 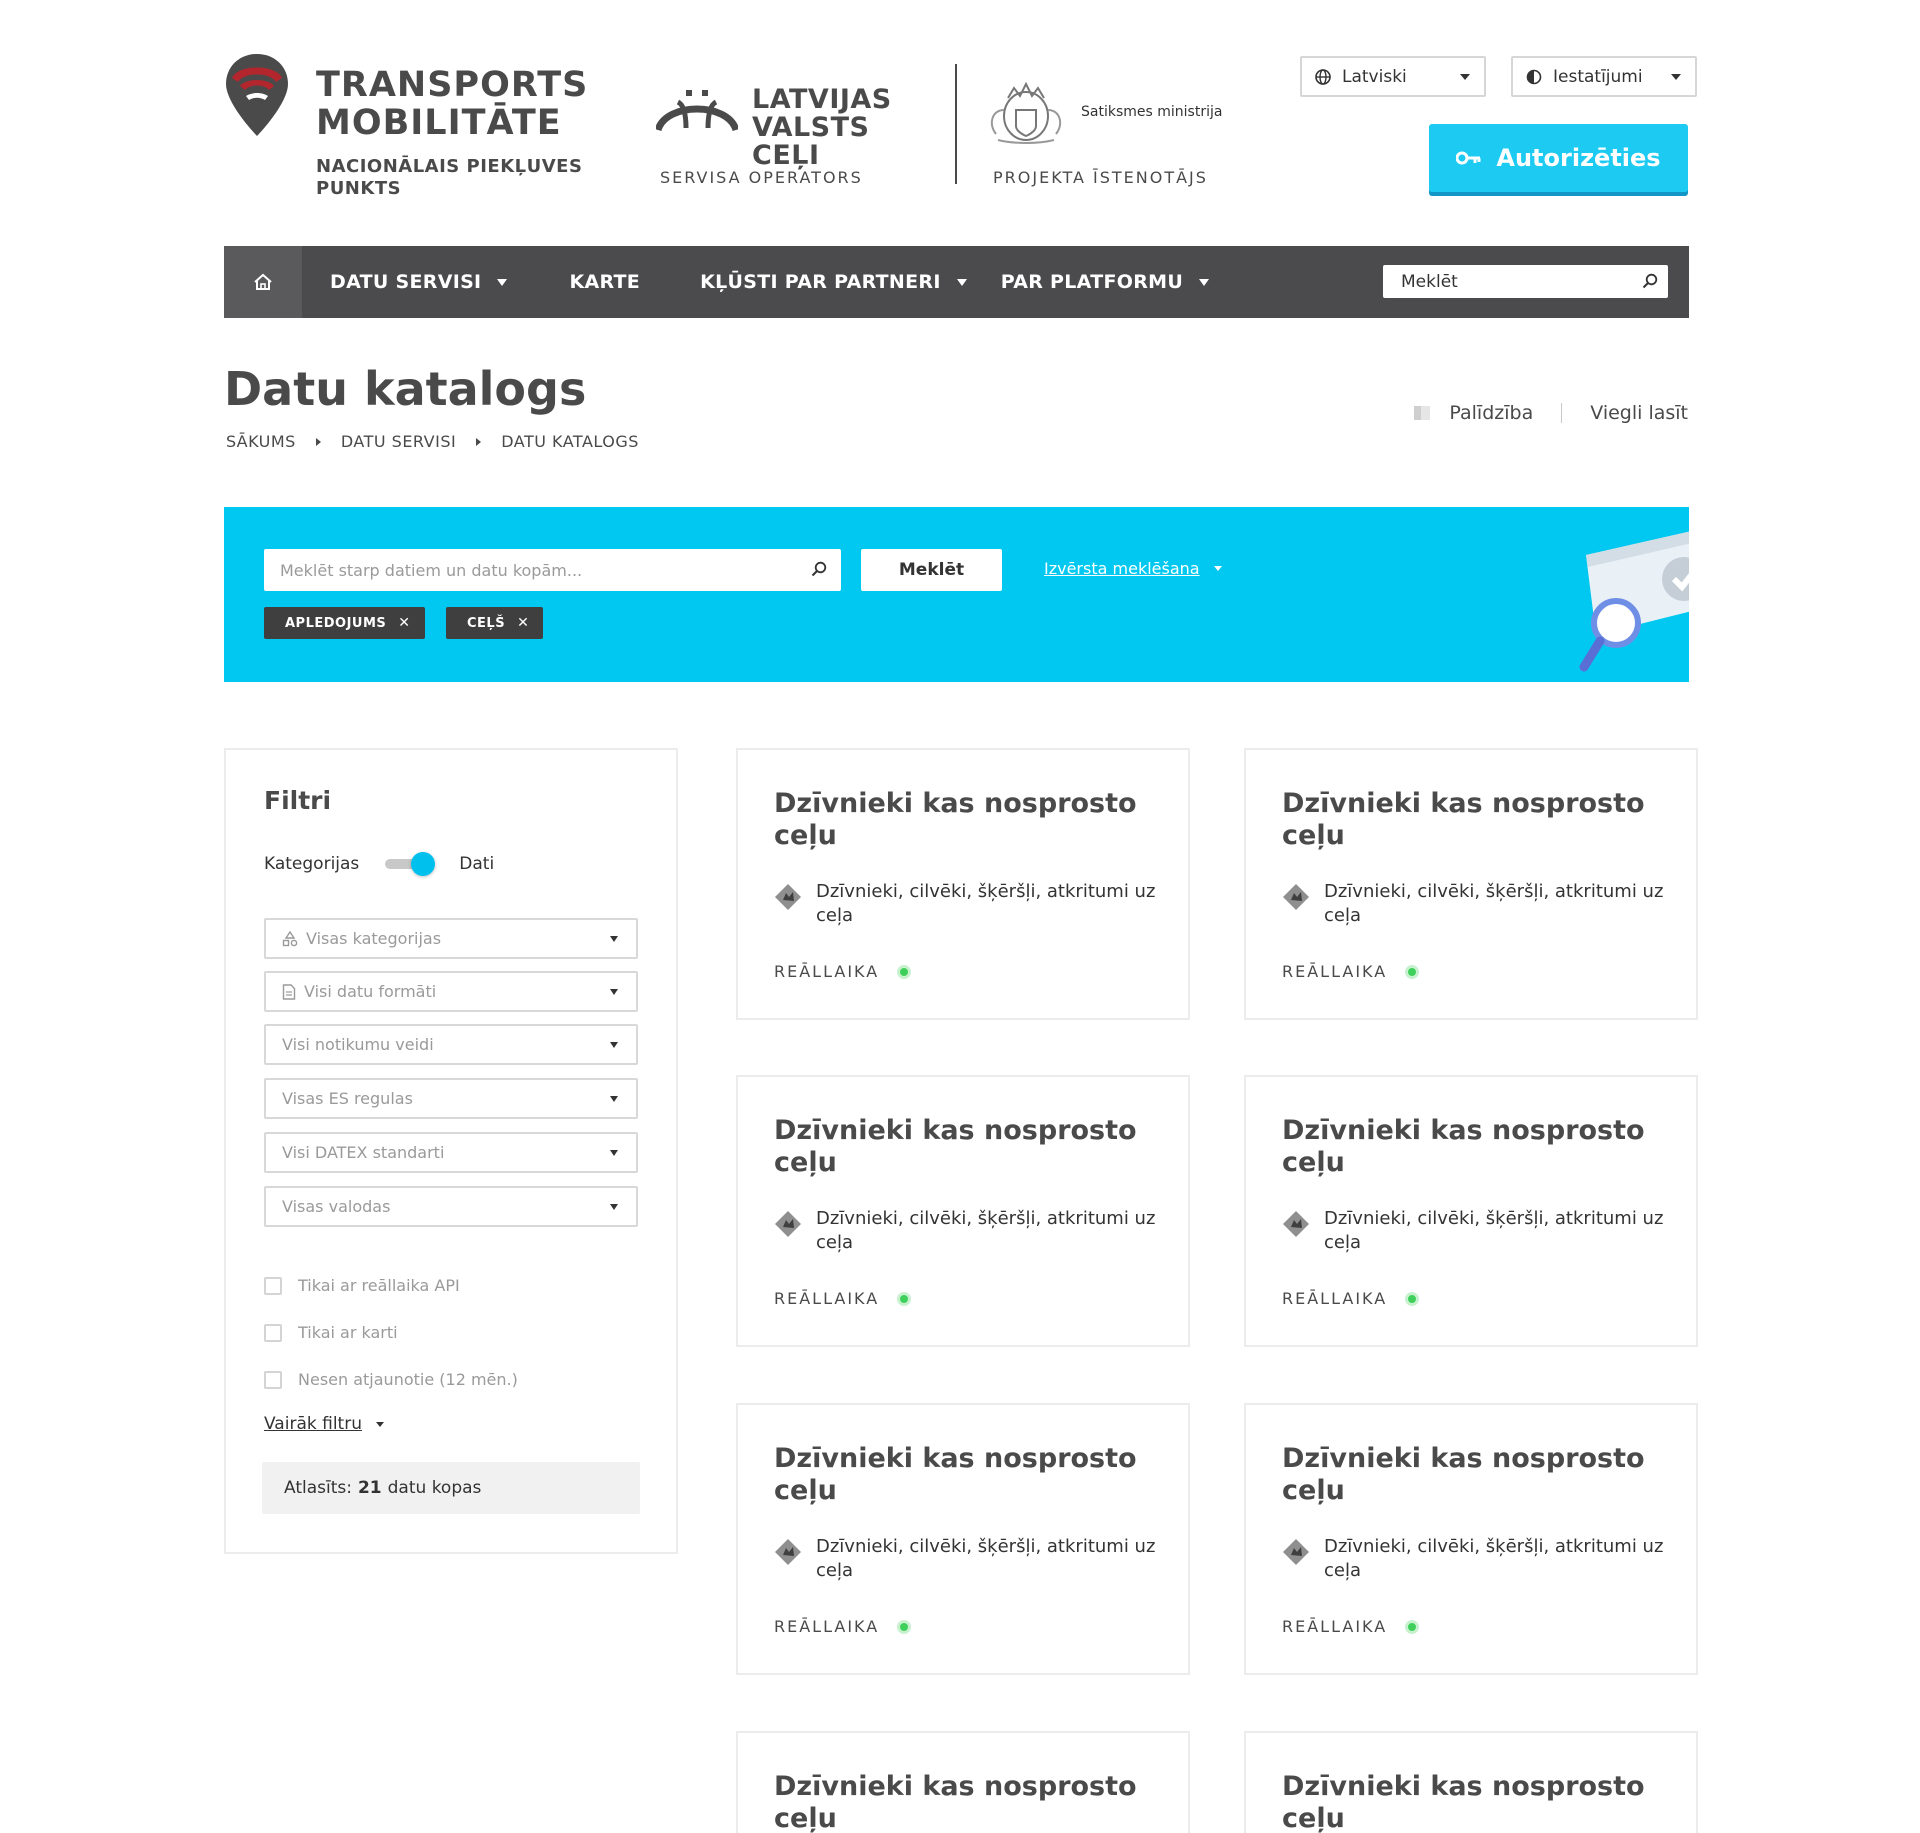 What do you see at coordinates (850, 282) in the screenshot?
I see `nav-item-become-partner: KĻŪSTI PAR PARTNERI` at bounding box center [850, 282].